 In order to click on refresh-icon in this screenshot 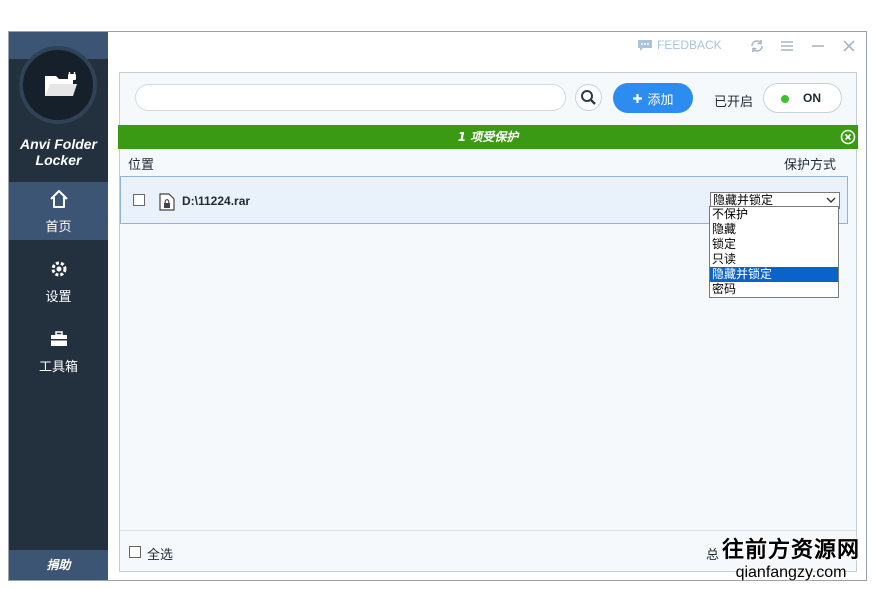, I will do `click(757, 46)`.